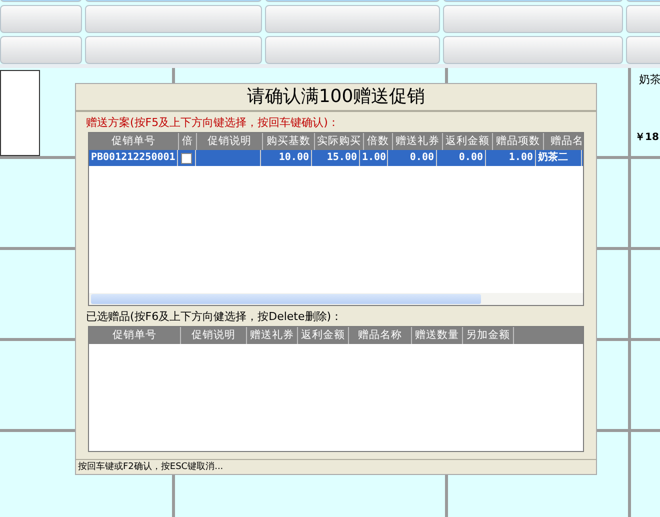 This screenshot has height=517, width=660. I want to click on dialog-title: 请确认满100赠送促销, so click(336, 98).